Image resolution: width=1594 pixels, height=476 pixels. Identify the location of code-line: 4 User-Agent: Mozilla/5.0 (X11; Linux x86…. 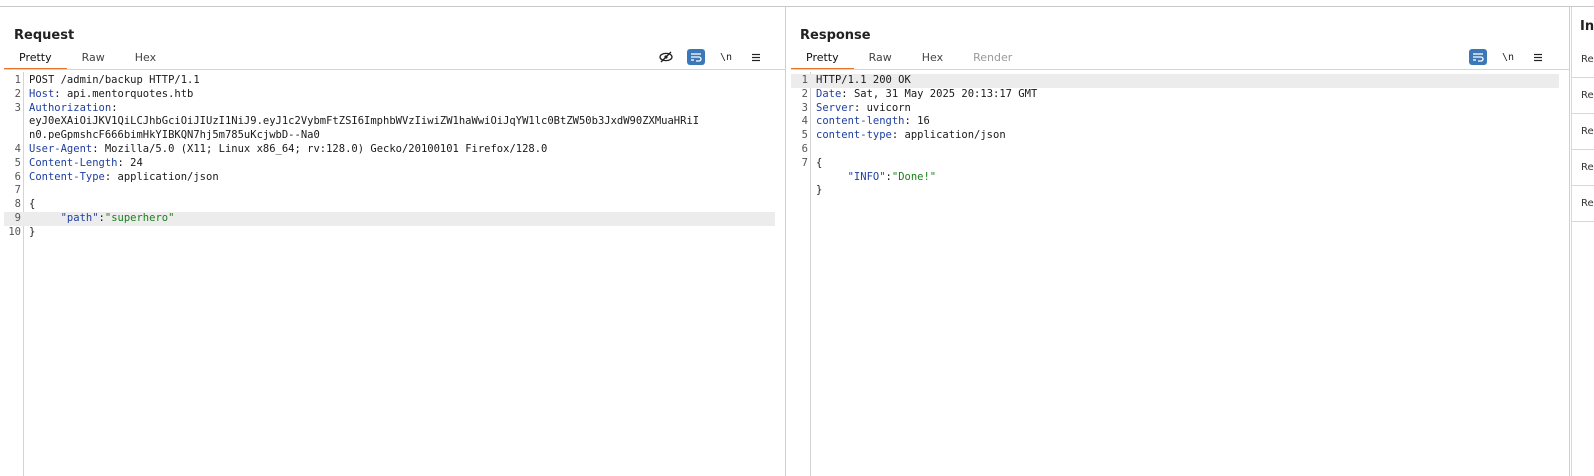
(389, 150).